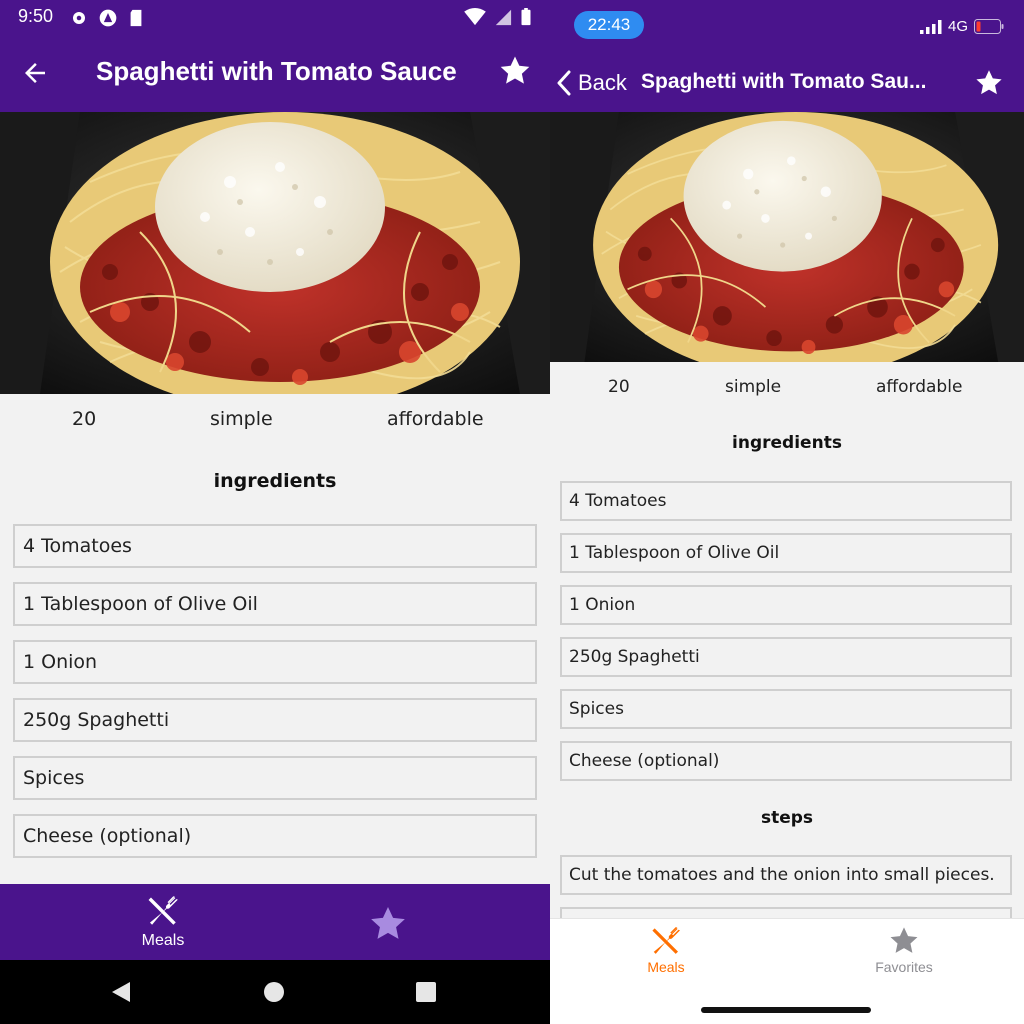 The width and height of the screenshot is (1024, 1024). What do you see at coordinates (136, 18) in the screenshot?
I see `sd-card-icon` at bounding box center [136, 18].